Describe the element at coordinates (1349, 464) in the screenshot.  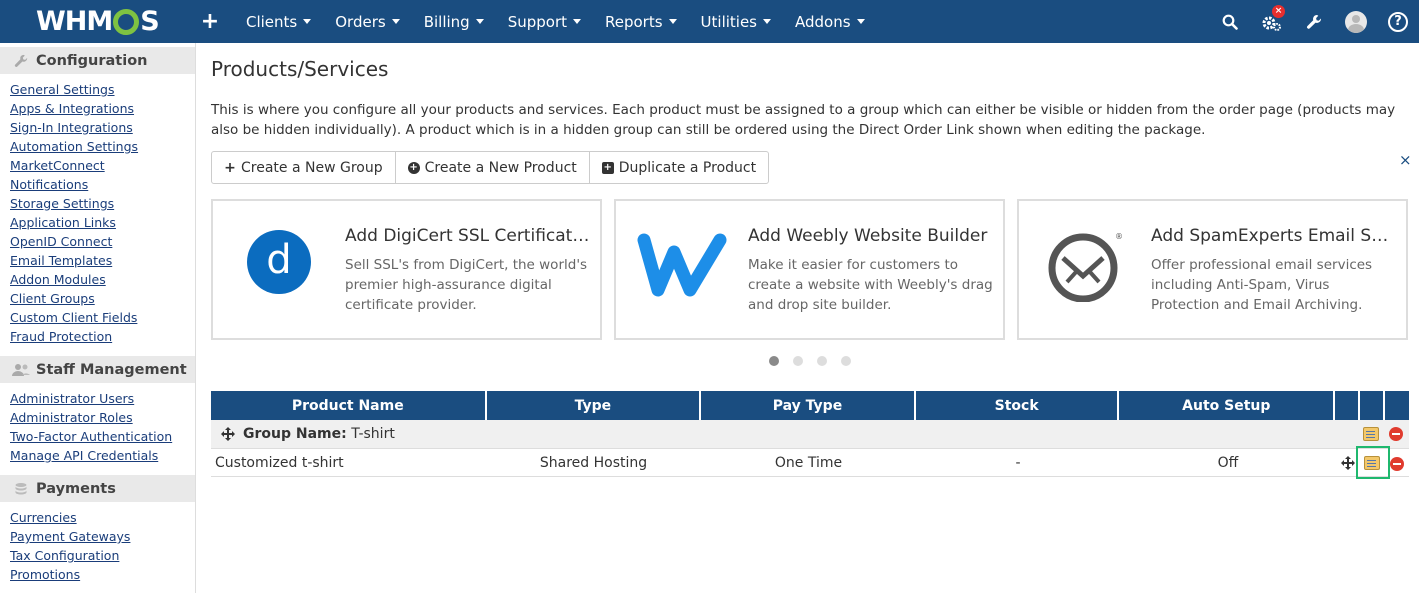
I see `move-product-handle` at that location.